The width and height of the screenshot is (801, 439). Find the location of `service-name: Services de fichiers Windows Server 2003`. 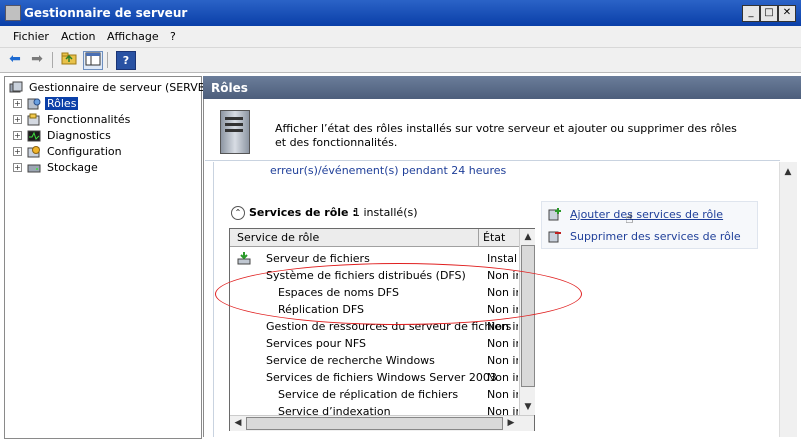

service-name: Services de fichiers Windows Server 2003 is located at coordinates (381, 377).